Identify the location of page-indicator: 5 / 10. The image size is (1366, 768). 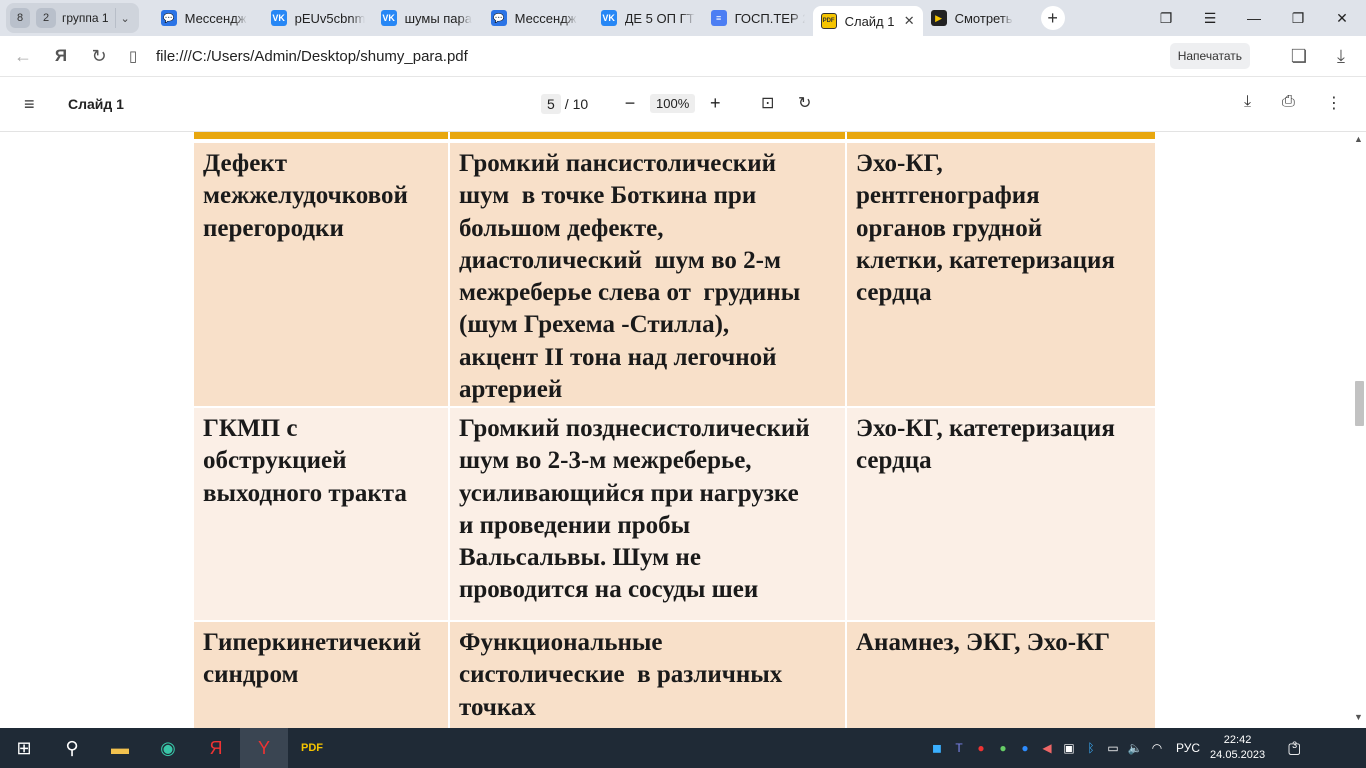
(564, 104).